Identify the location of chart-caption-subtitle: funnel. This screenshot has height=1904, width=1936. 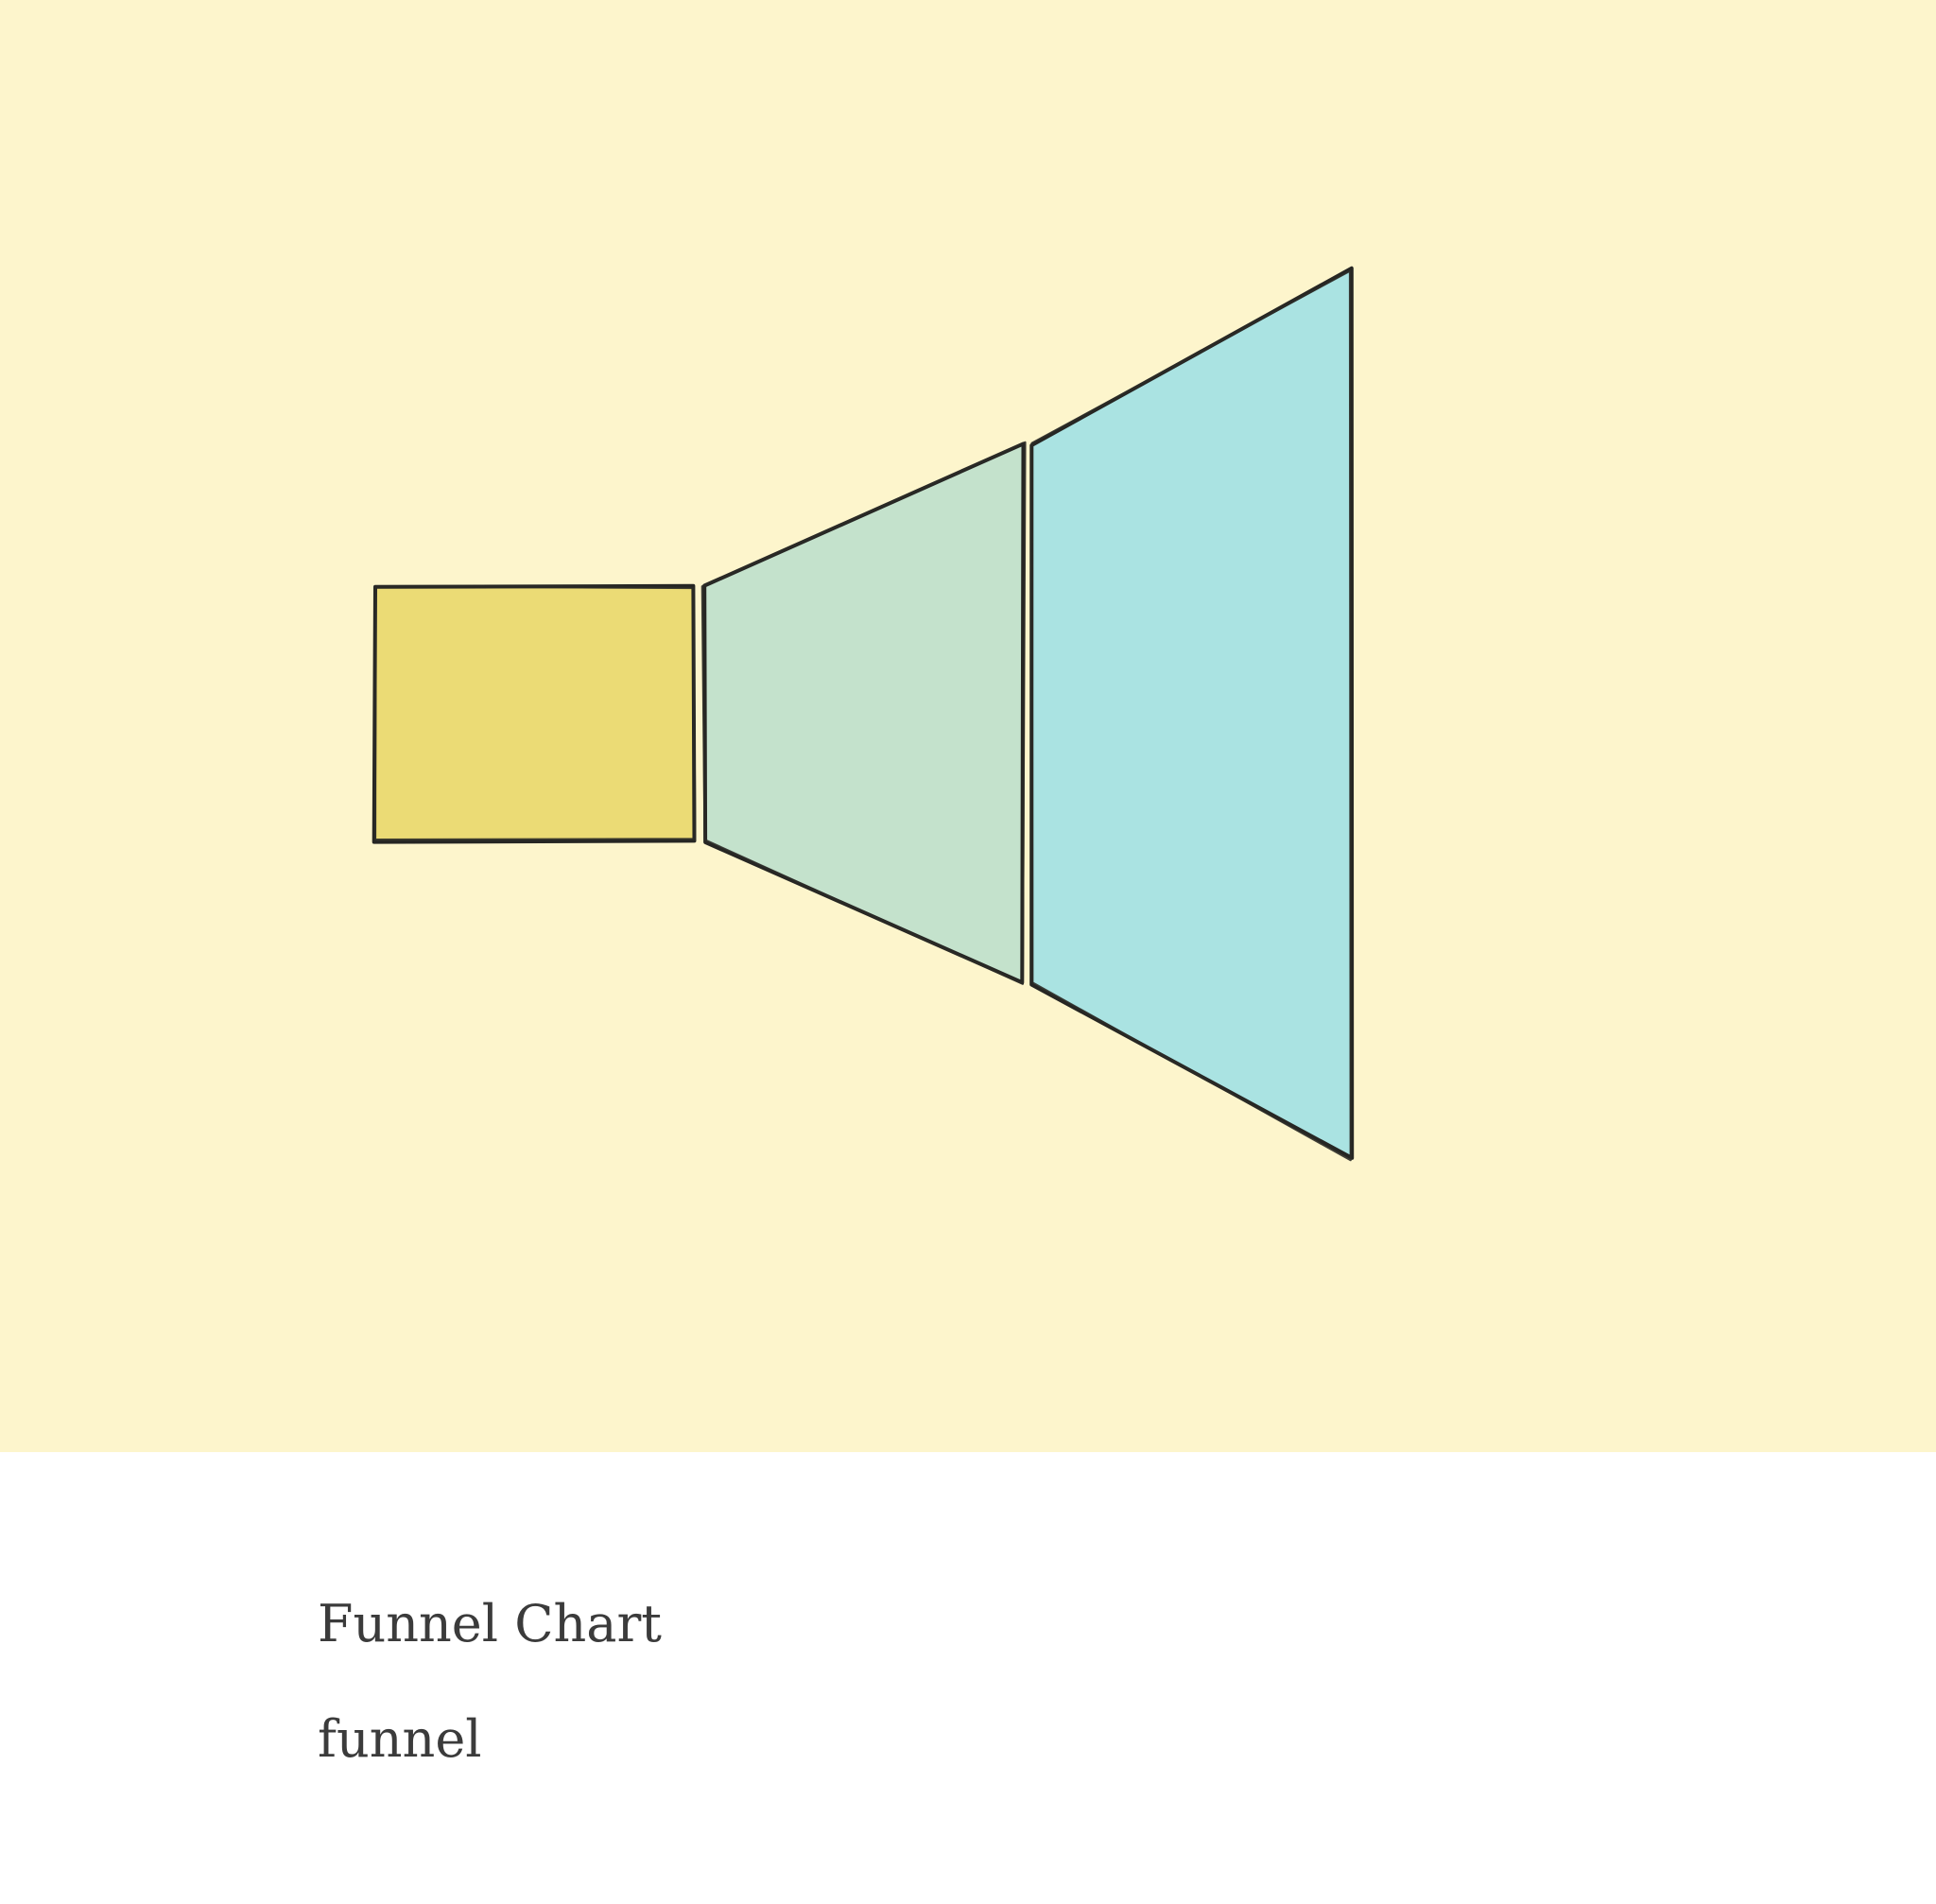
(400, 1739).